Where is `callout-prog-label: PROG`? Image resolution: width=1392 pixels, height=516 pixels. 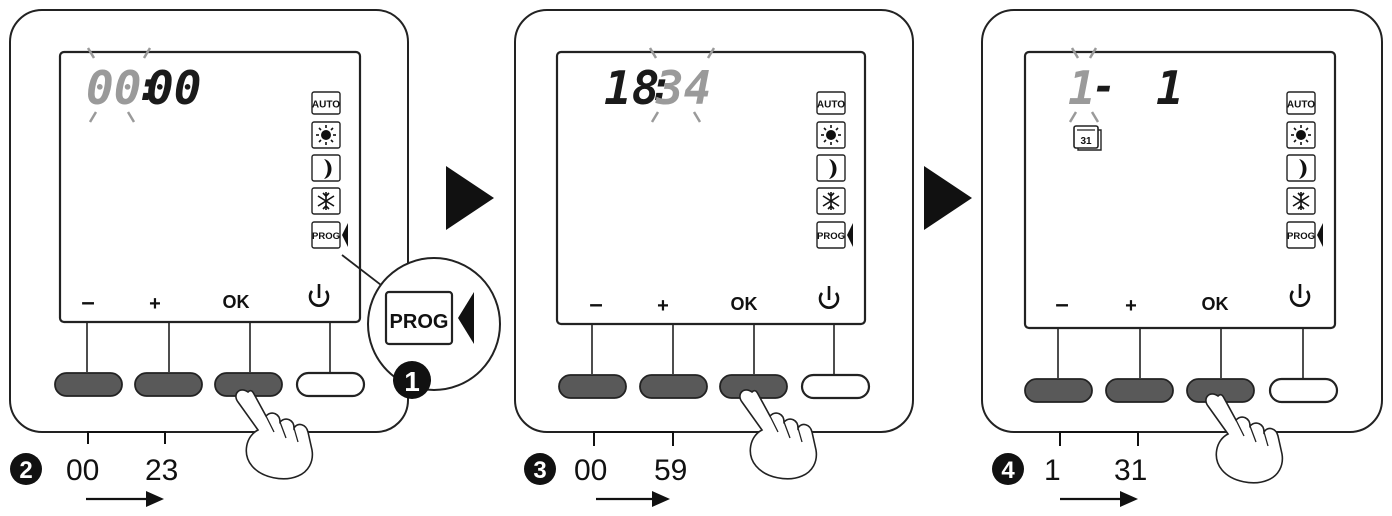
callout-prog-label: PROG is located at coordinates (419, 322).